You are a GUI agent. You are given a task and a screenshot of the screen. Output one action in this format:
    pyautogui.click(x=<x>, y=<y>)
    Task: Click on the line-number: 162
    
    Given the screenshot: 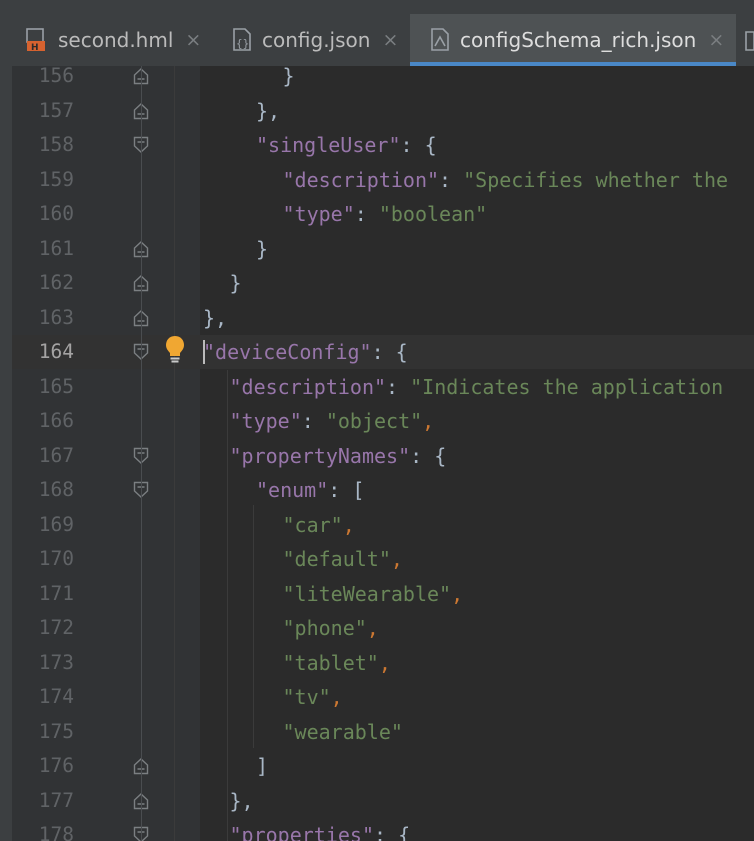 What is the action you would take?
    pyautogui.click(x=56, y=282)
    